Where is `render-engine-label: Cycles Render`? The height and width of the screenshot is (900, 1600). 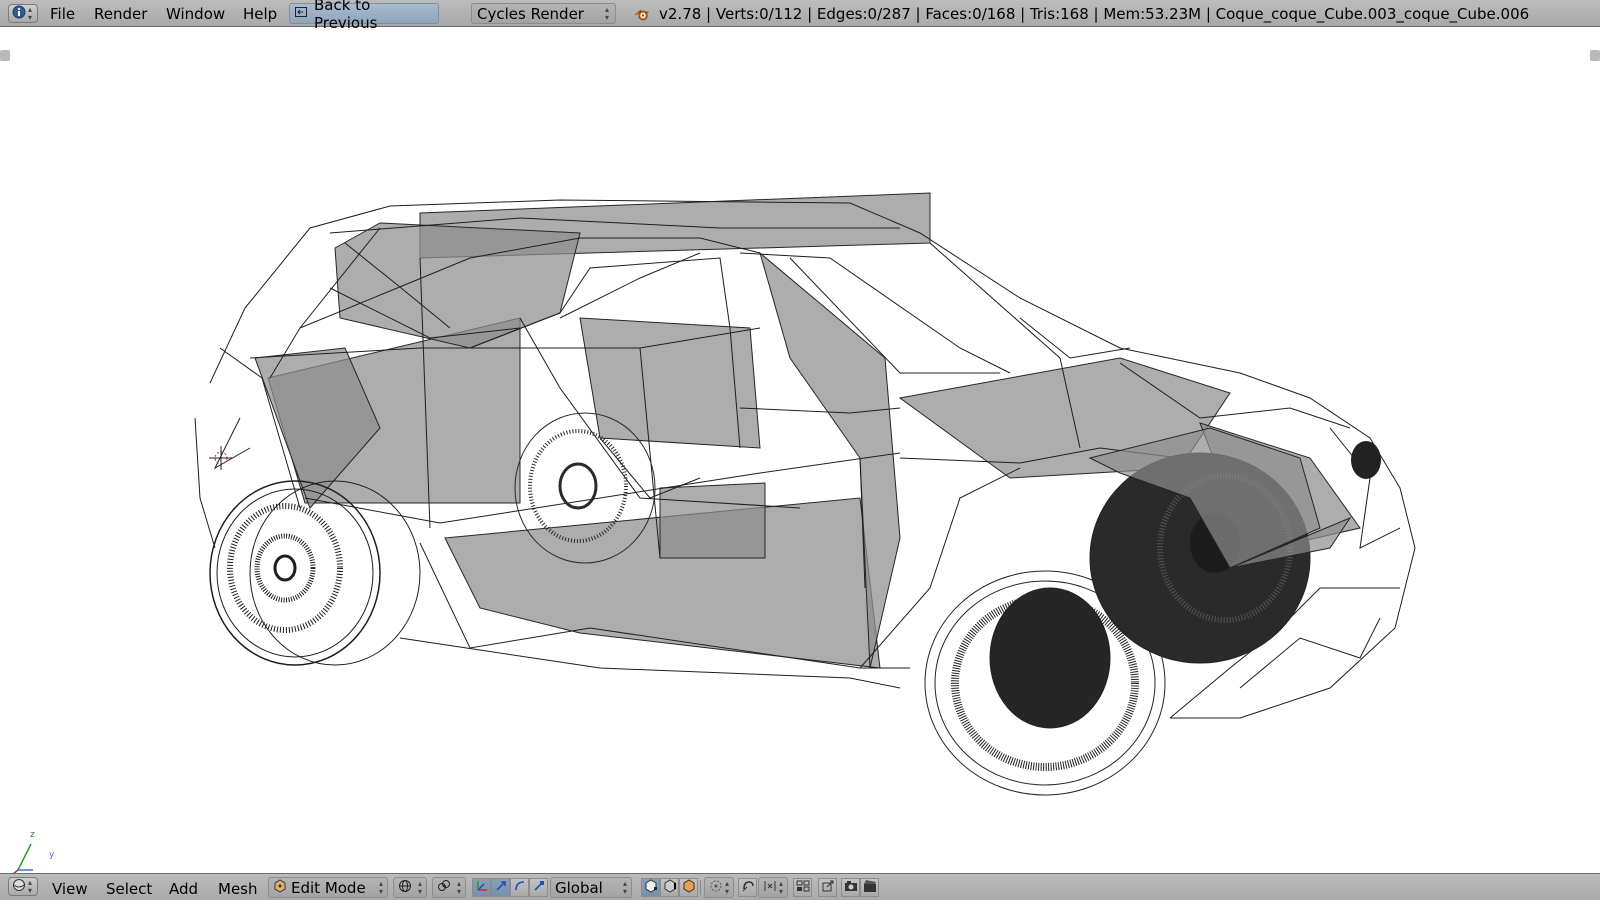
render-engine-label: Cycles Render is located at coordinates (530, 13).